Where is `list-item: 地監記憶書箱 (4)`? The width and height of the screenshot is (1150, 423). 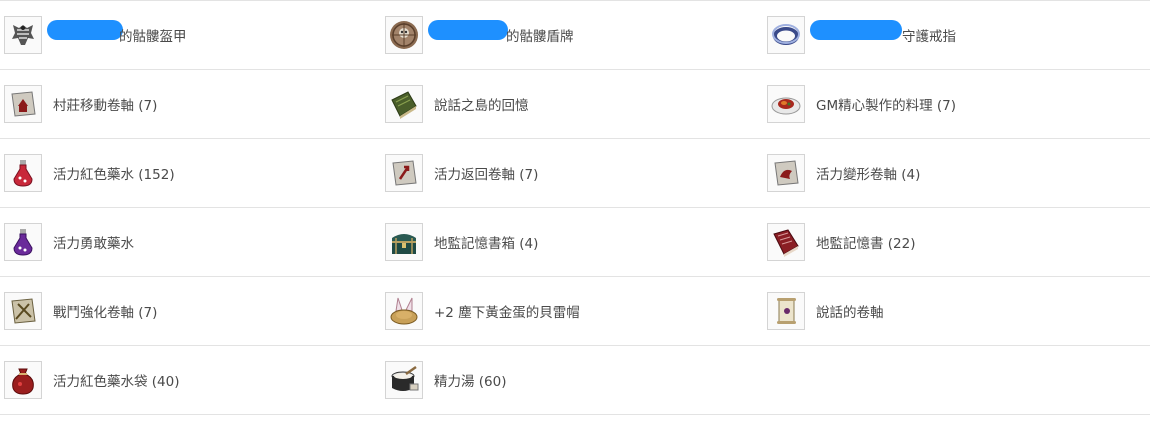
list-item: 地監記憶書箱 (4) is located at coordinates (461, 242).